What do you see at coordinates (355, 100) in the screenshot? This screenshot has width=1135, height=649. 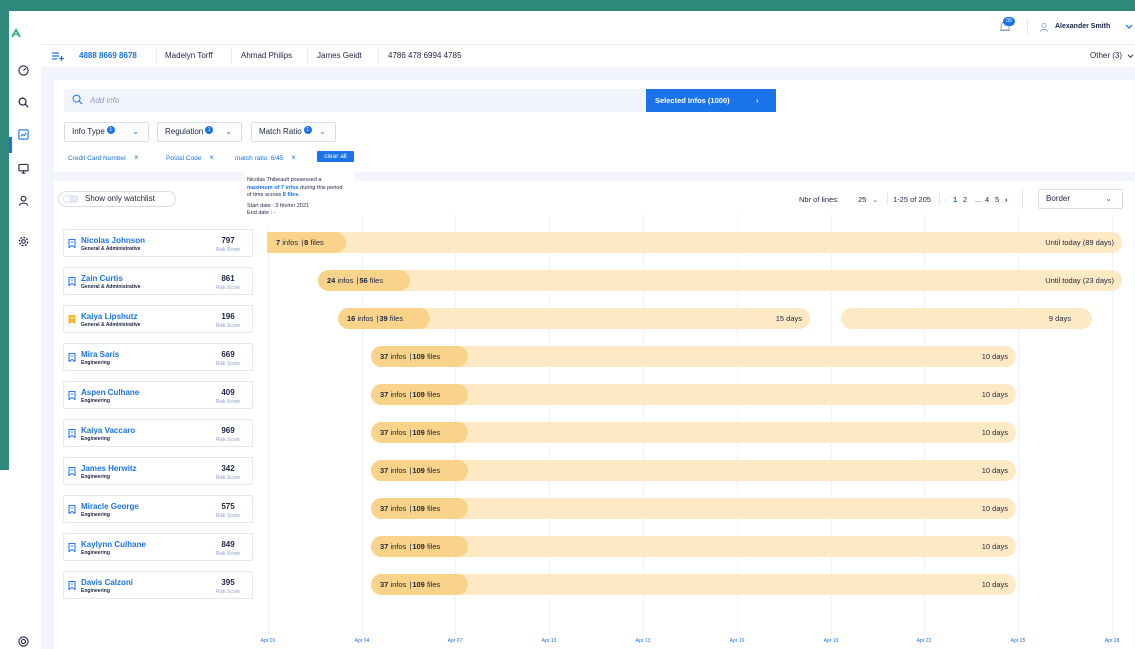 I see `search-input` at bounding box center [355, 100].